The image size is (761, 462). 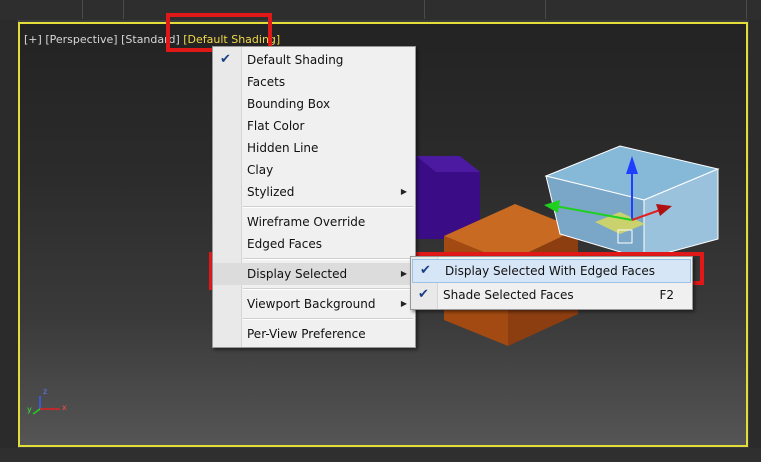 I want to click on menu-item-bounding-box: Bounding Box, so click(x=314, y=104).